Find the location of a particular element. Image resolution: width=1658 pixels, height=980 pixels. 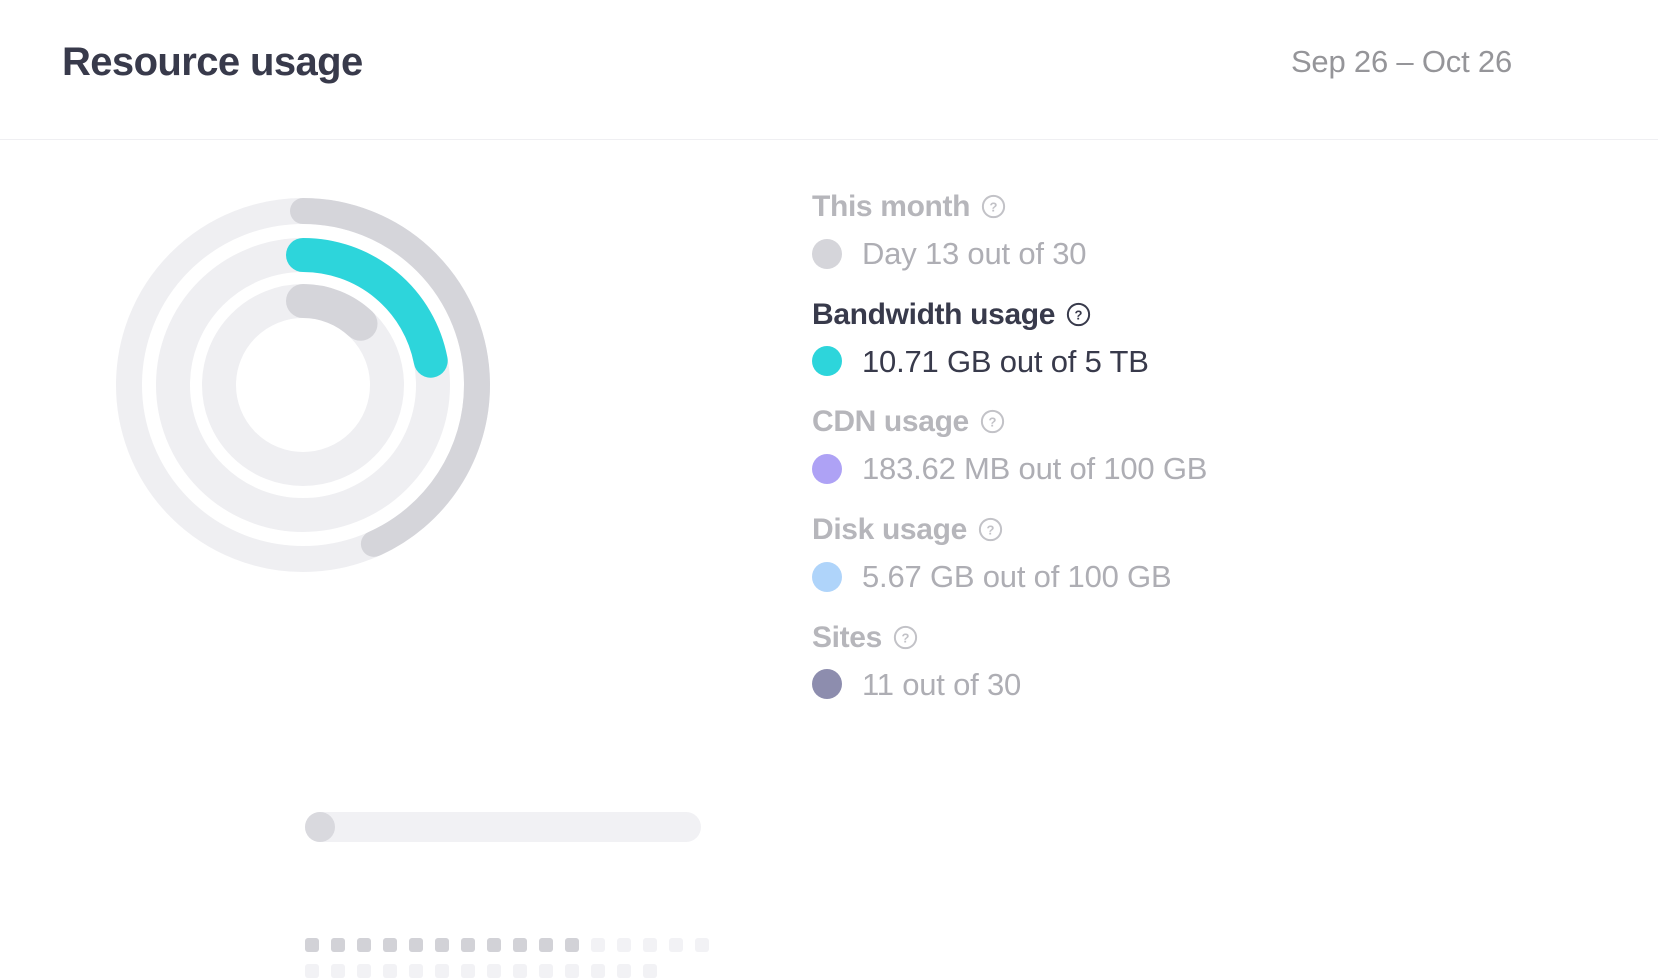

legend-head-bandwidth-usage: Bandwidth usage ? is located at coordinates (1172, 314).